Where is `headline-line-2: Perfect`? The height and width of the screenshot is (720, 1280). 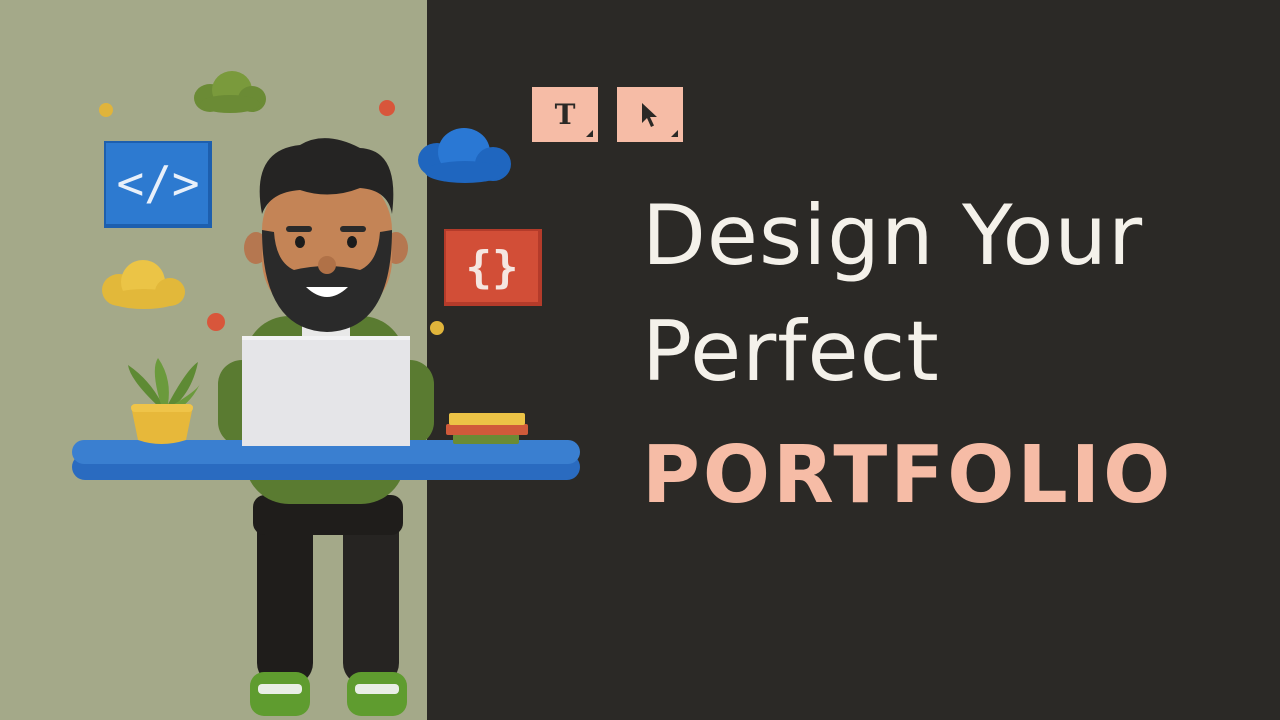 headline-line-2: Perfect is located at coordinates (791, 351).